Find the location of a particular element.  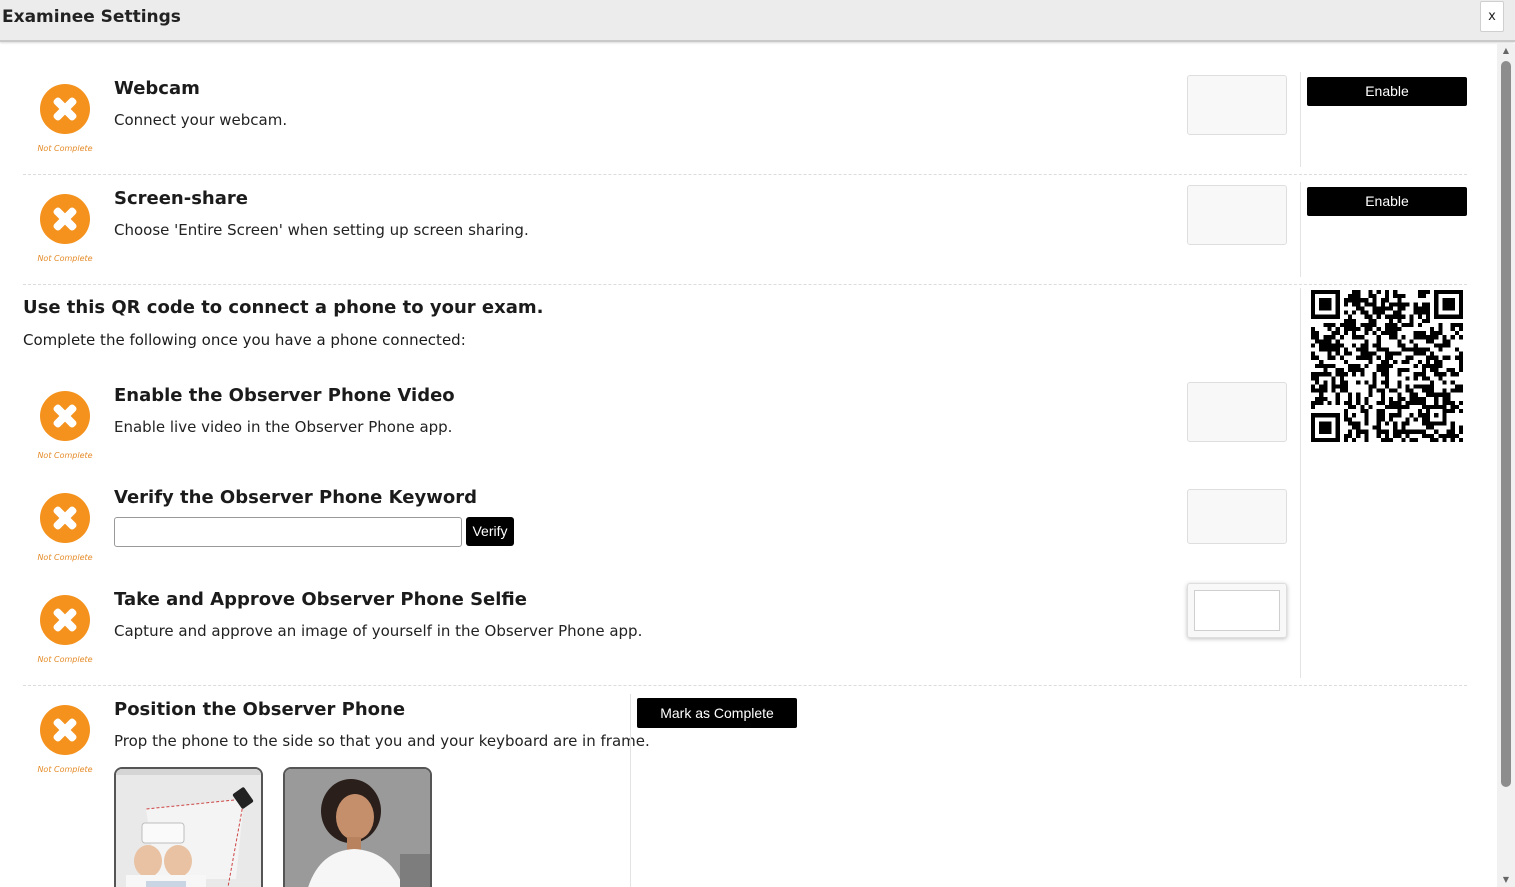

phone-video-status: Not Complete is located at coordinates (65, 425).